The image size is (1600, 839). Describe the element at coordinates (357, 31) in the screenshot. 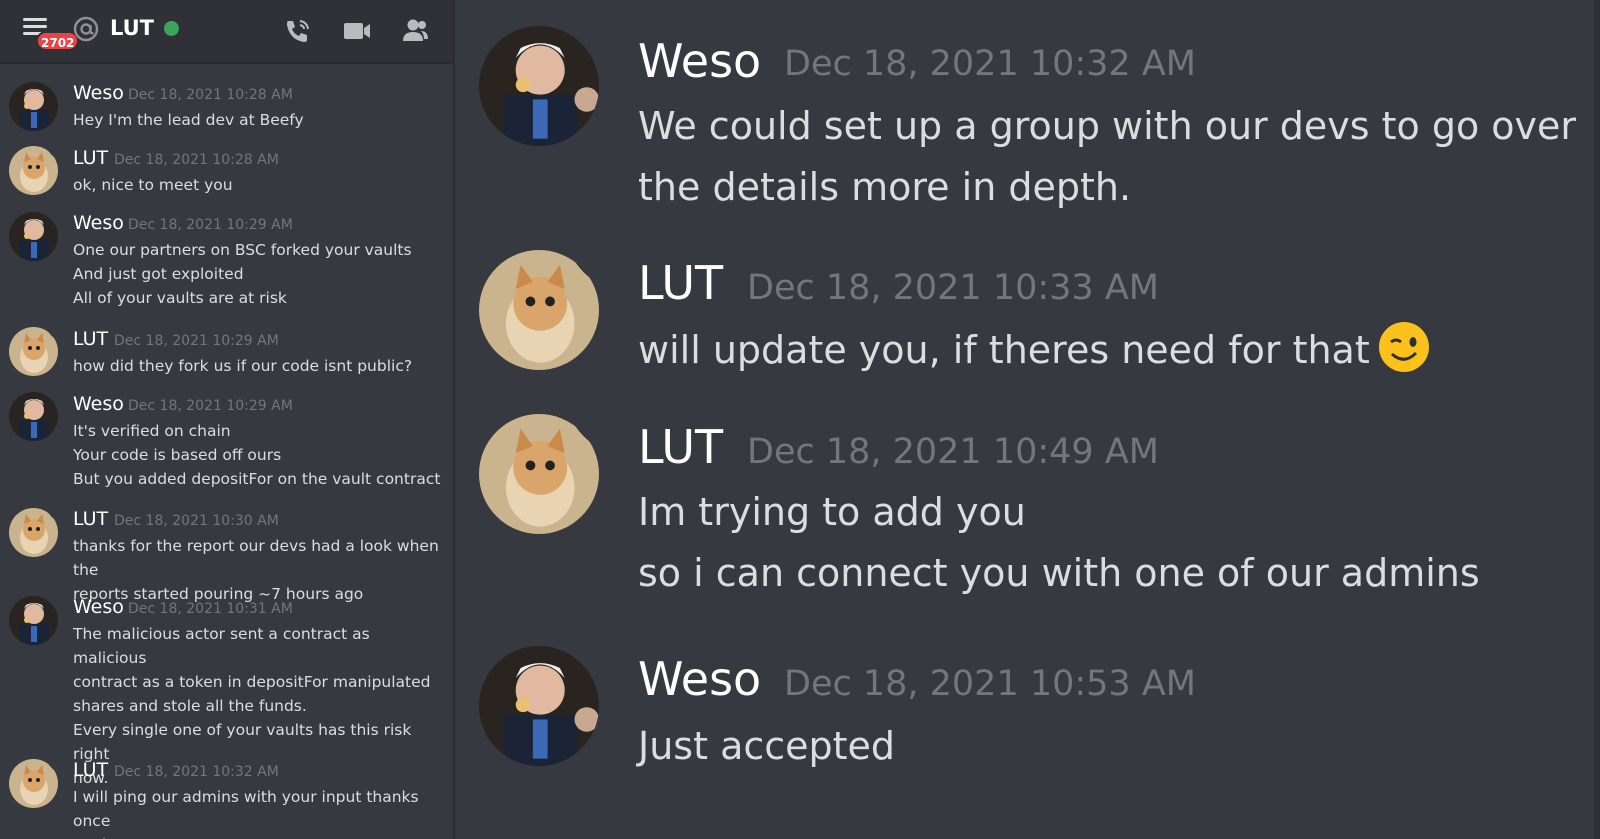

I see `video-camera-icon` at that location.